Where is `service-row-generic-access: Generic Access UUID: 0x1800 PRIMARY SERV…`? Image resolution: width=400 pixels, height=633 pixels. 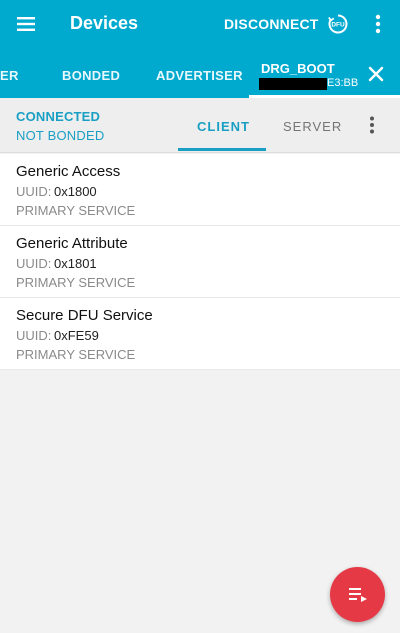 service-row-generic-access: Generic Access UUID: 0x1800 PRIMARY SERV… is located at coordinates (200, 190).